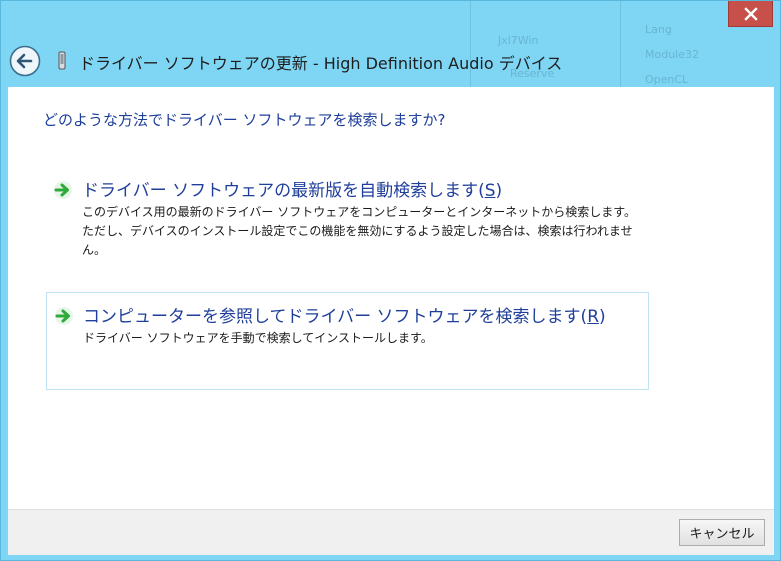 The height and width of the screenshot is (561, 781). Describe the element at coordinates (672, 54) in the screenshot. I see `ghost-item: Module32` at that location.